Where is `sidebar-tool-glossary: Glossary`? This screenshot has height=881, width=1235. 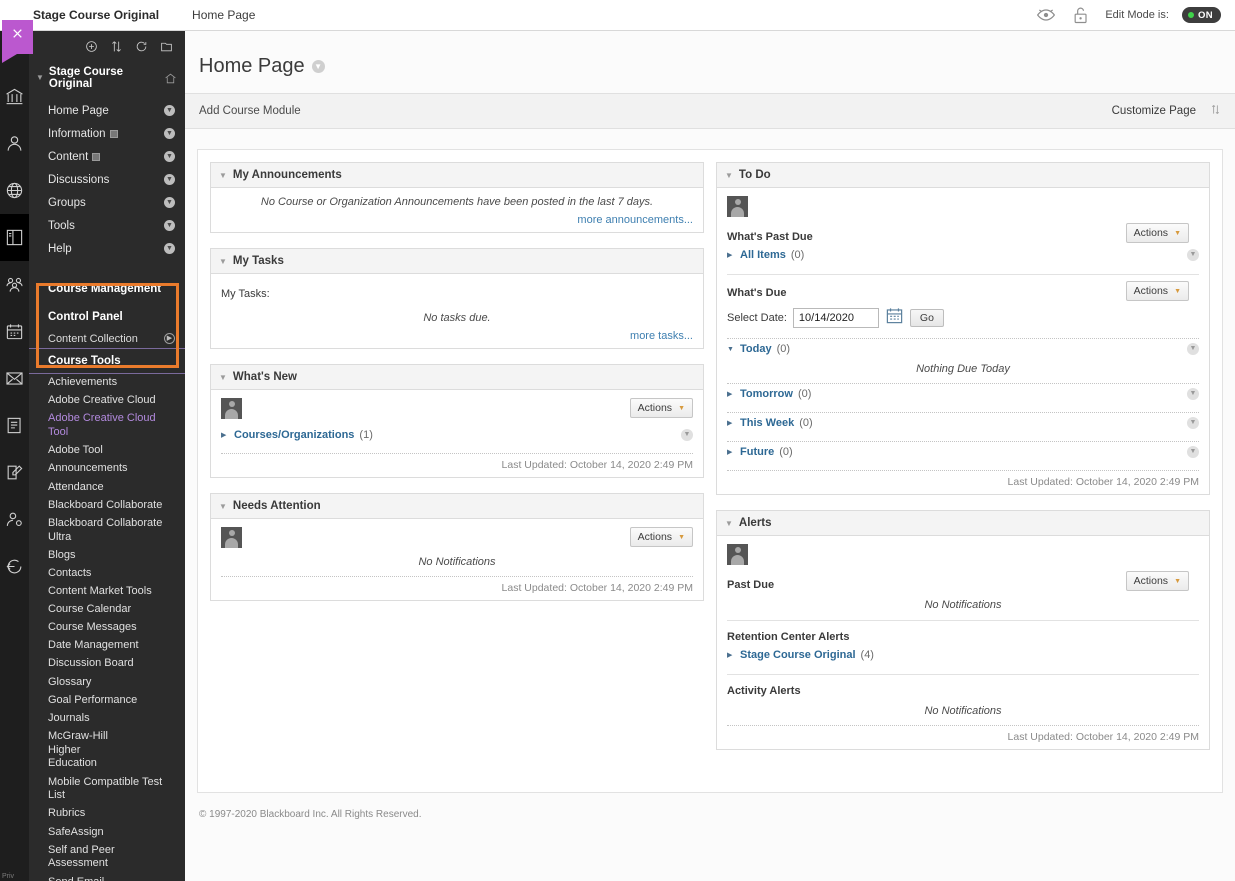 sidebar-tool-glossary: Glossary is located at coordinates (107, 682).